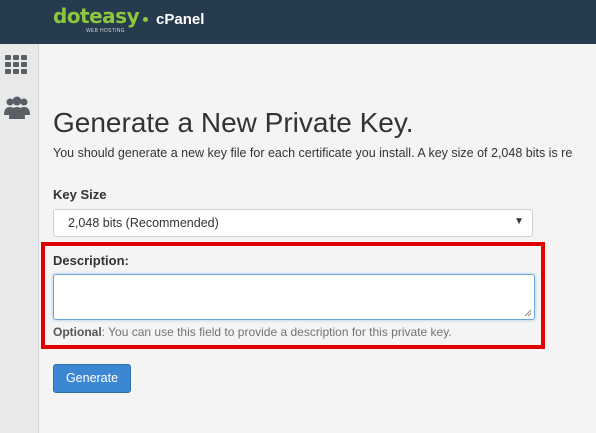 The height and width of the screenshot is (433, 596). Describe the element at coordinates (96, 16) in the screenshot. I see `logo-text: doteasy` at that location.